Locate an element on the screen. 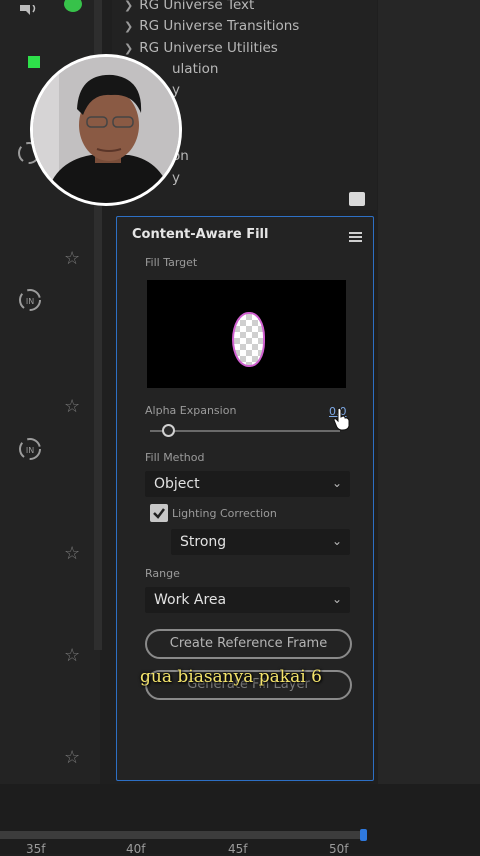 The image size is (480, 856). effects-folder-rg-universe-utilities: ❯ RG Universe Utilities is located at coordinates (201, 48).